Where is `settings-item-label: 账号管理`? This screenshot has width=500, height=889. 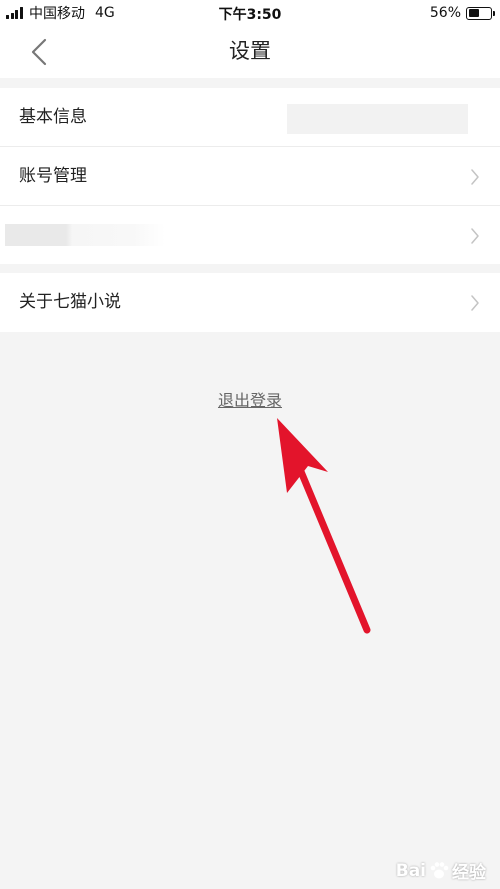
settings-item-label: 账号管理 is located at coordinates (53, 176).